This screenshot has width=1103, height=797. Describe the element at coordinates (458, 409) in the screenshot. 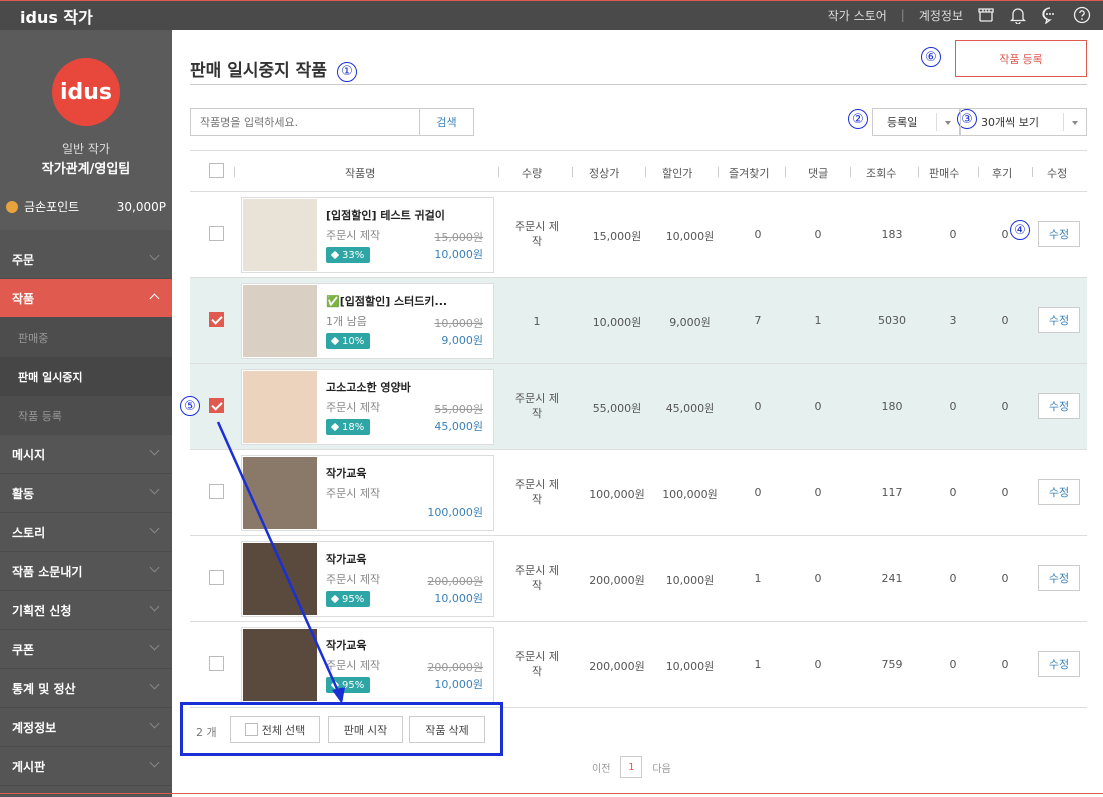

I see `original-price: 55,000원` at that location.